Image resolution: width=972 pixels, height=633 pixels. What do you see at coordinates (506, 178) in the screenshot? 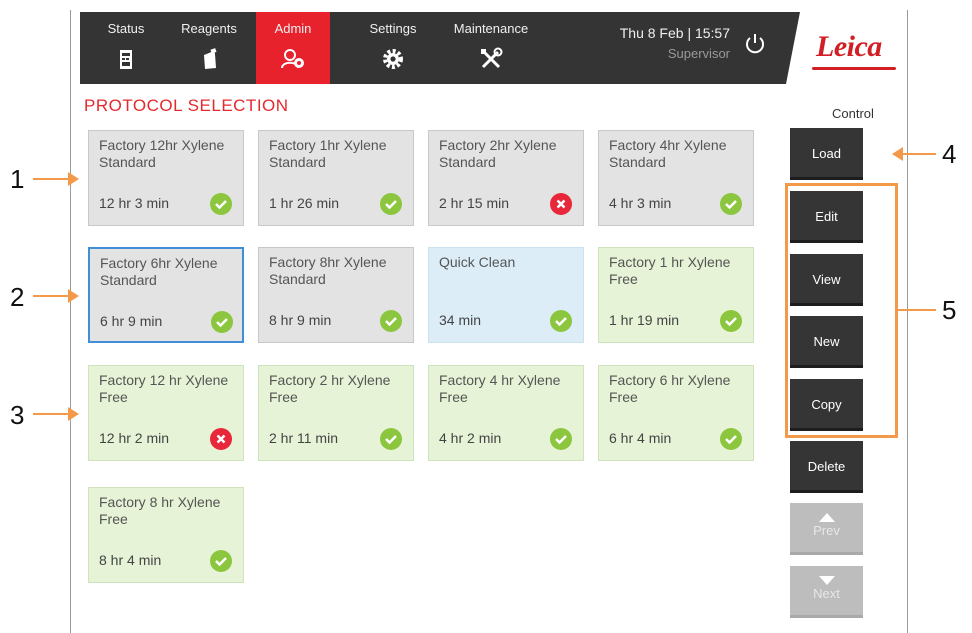
I see `protocol-card: Factory 2hr Xylene Standard 2 hr 15 min` at bounding box center [506, 178].